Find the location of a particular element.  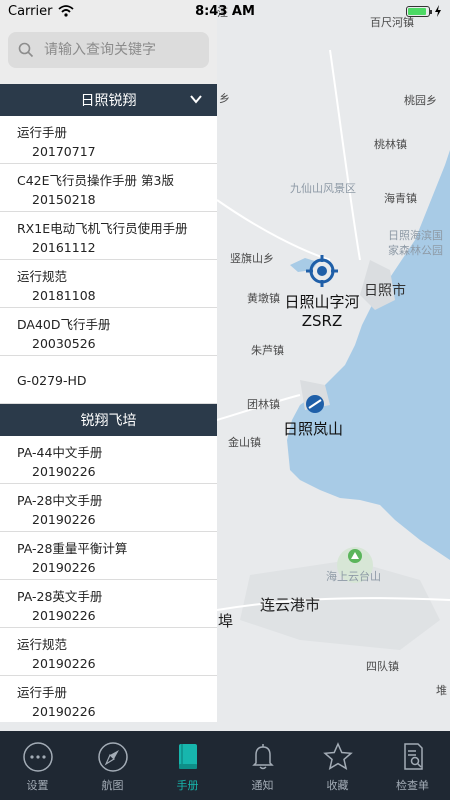

manual-item: RX1E电动飞机飞行员使用手册 20161112 is located at coordinates (108, 236).